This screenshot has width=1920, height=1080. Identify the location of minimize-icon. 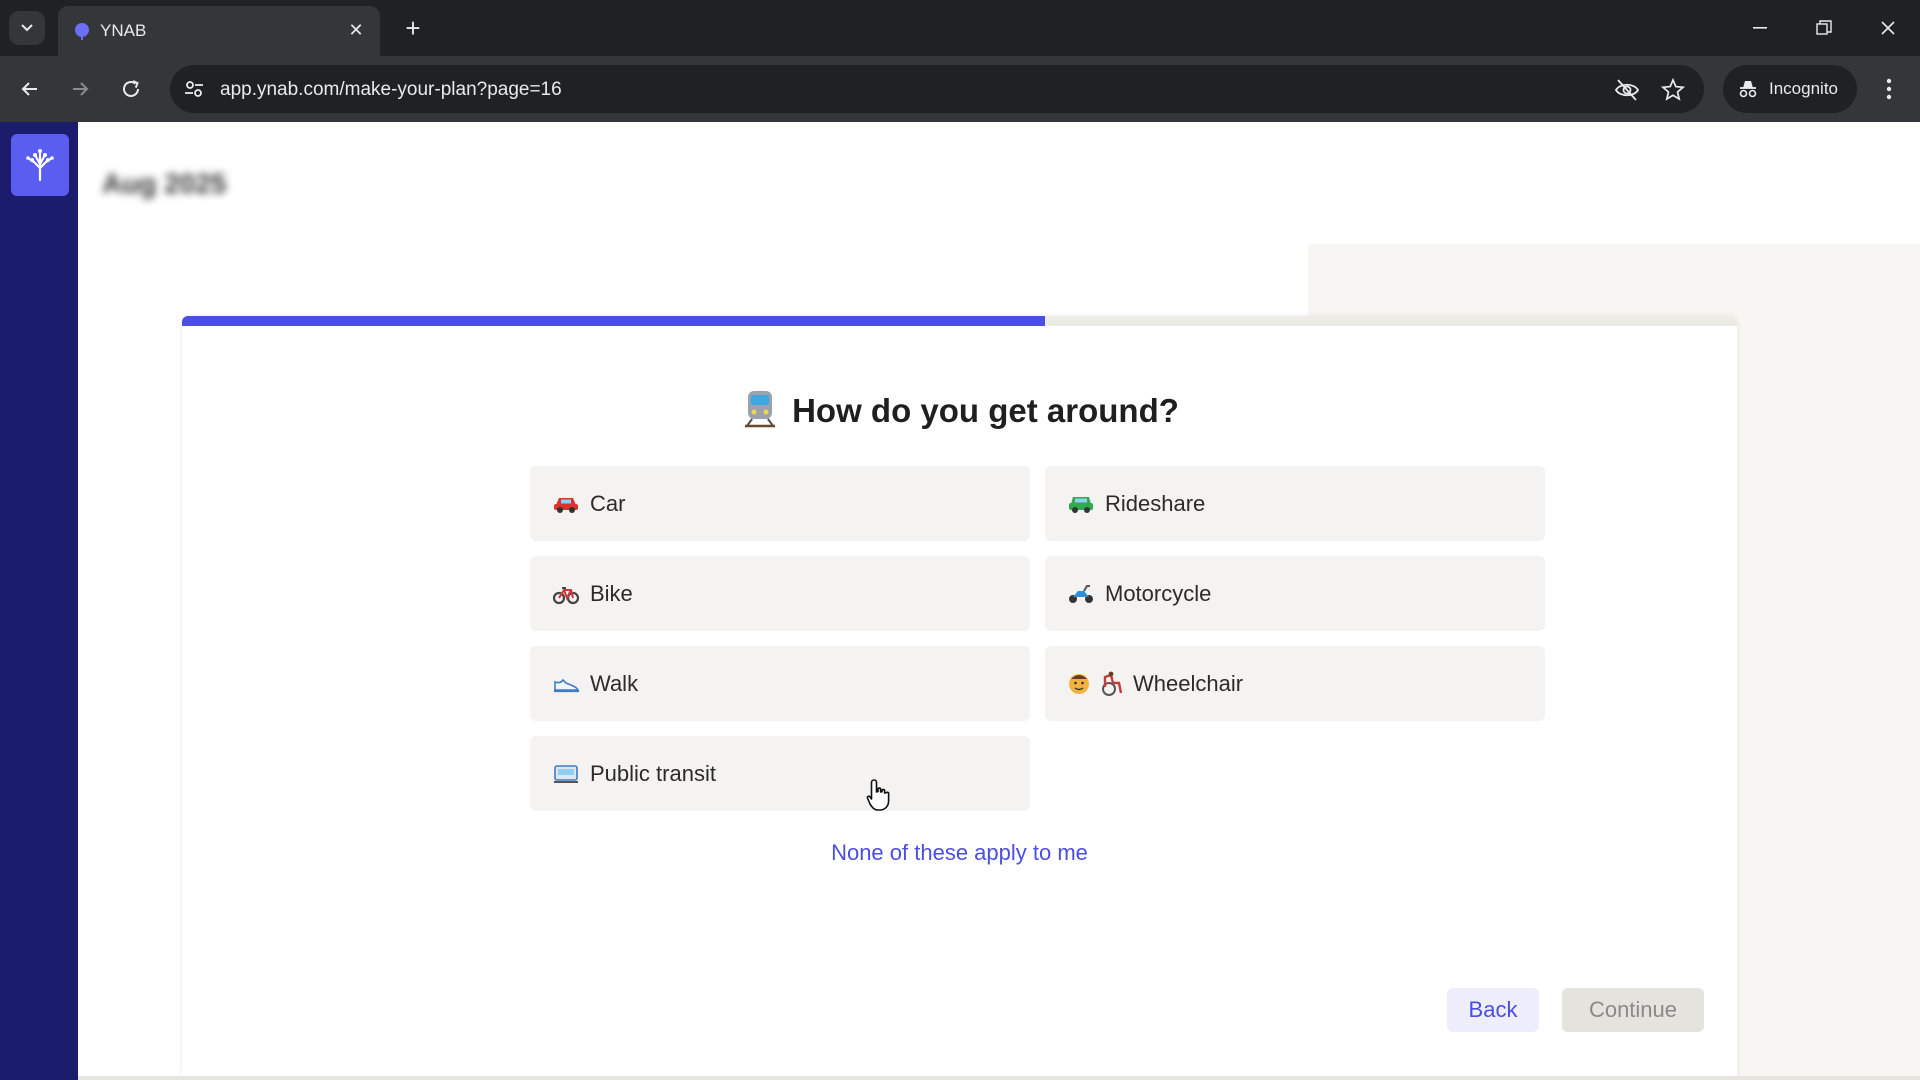
(1760, 28).